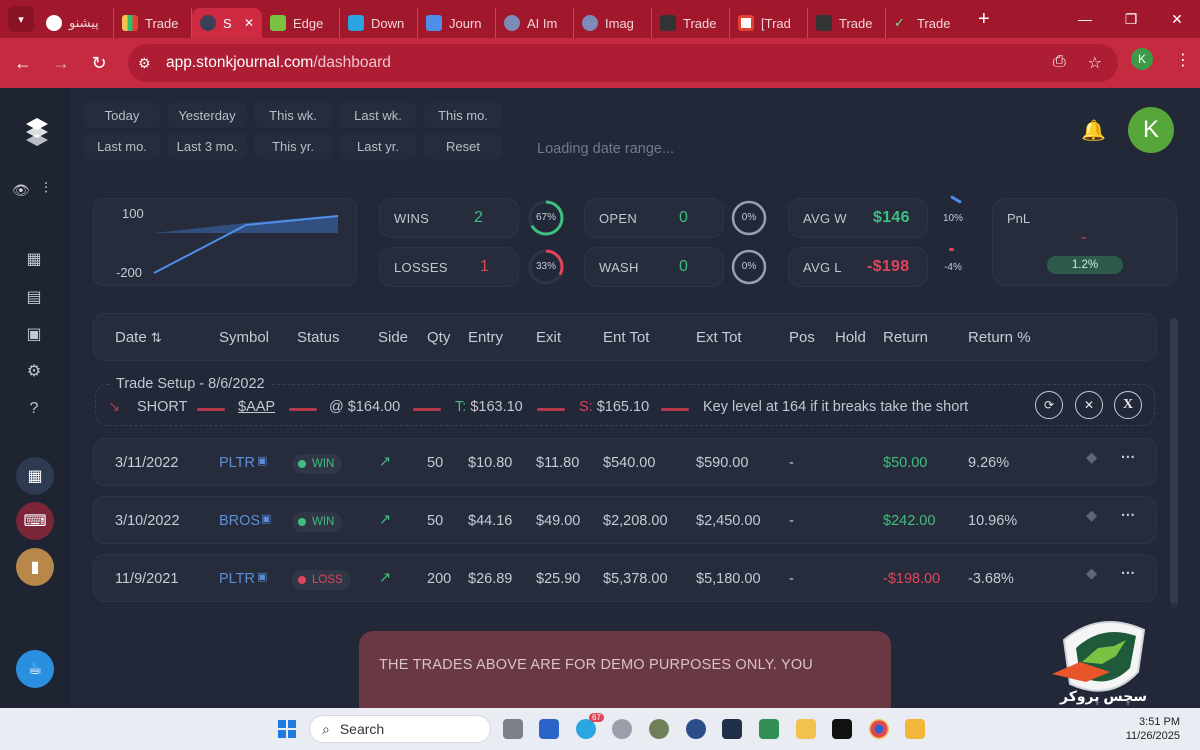 The image size is (1200, 750). What do you see at coordinates (513, 729) in the screenshot?
I see `task-view-icon` at bounding box center [513, 729].